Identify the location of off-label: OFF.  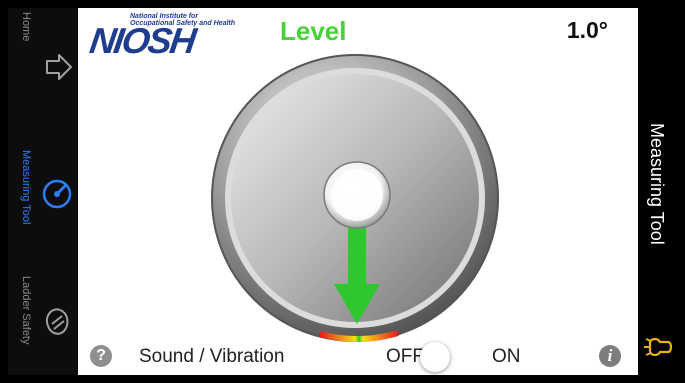
(405, 356).